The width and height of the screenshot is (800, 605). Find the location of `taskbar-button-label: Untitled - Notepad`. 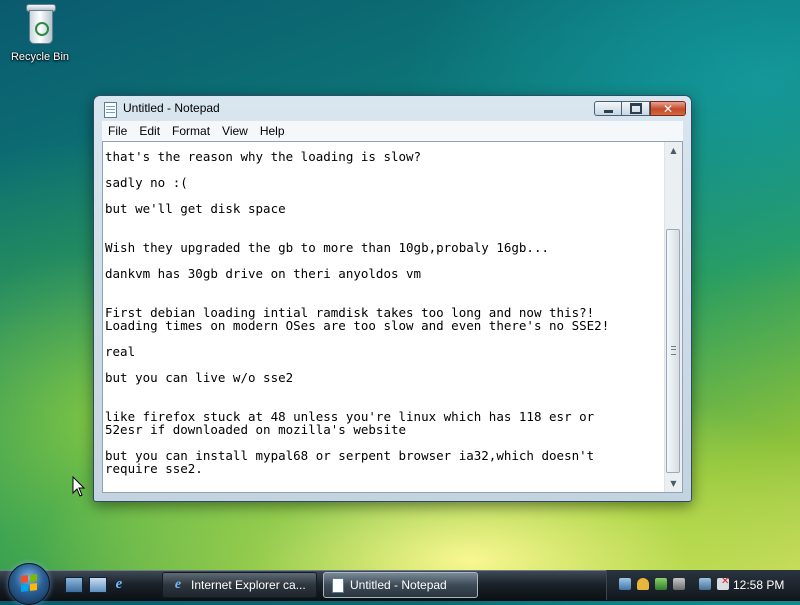

taskbar-button-label: Untitled - Notepad is located at coordinates (398, 585).